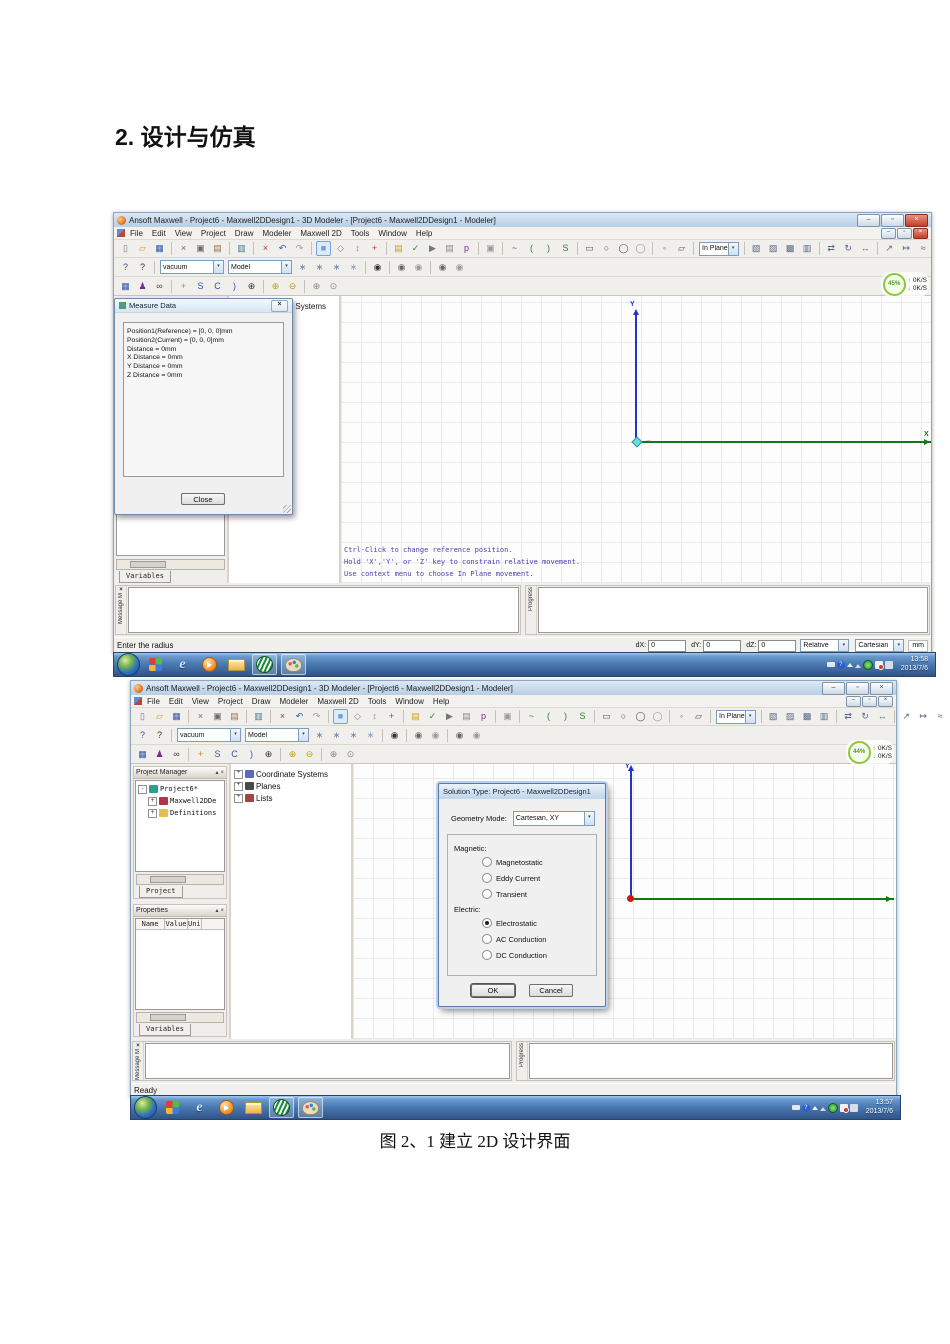 The image size is (950, 1344). Describe the element at coordinates (539, 878) in the screenshot. I see `radio-option: Eddy Current` at that location.